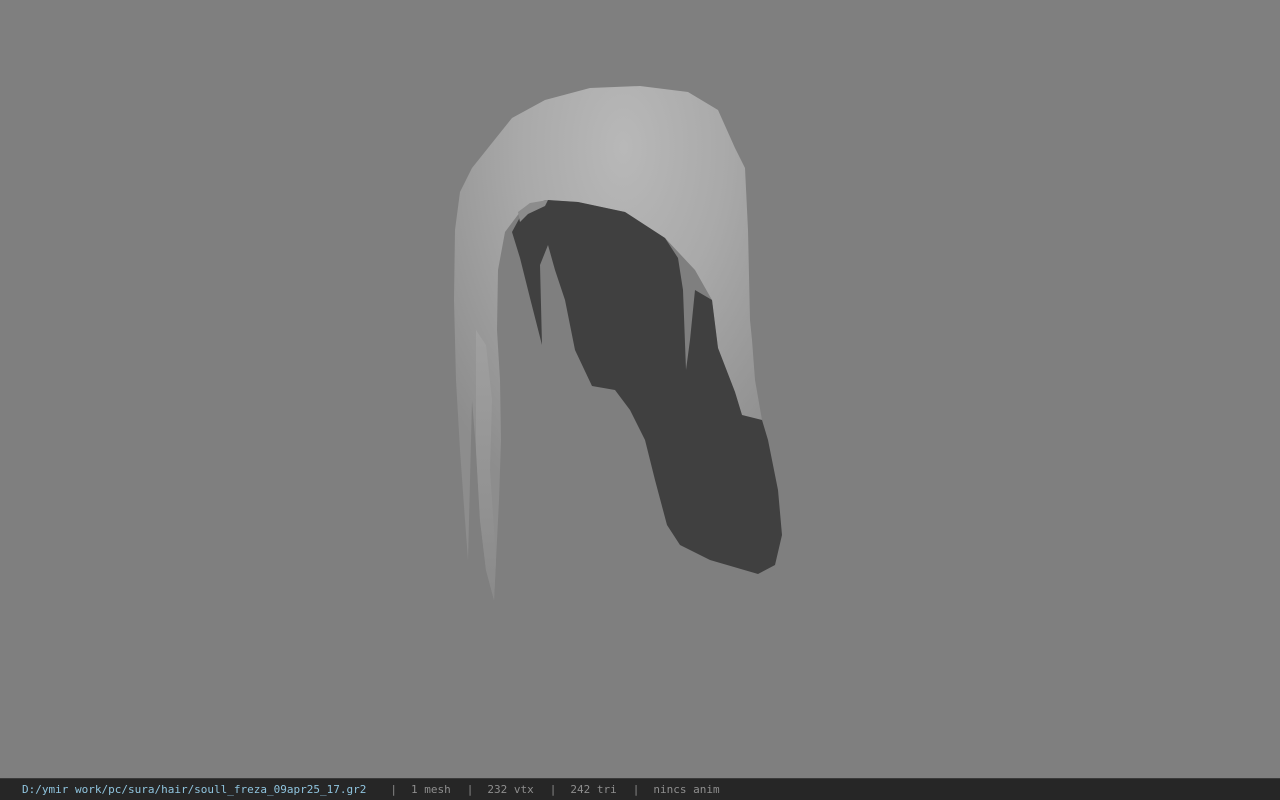 The image size is (1280, 800). What do you see at coordinates (431, 789) in the screenshot?
I see `status-mesh-count: 1 mesh` at bounding box center [431, 789].